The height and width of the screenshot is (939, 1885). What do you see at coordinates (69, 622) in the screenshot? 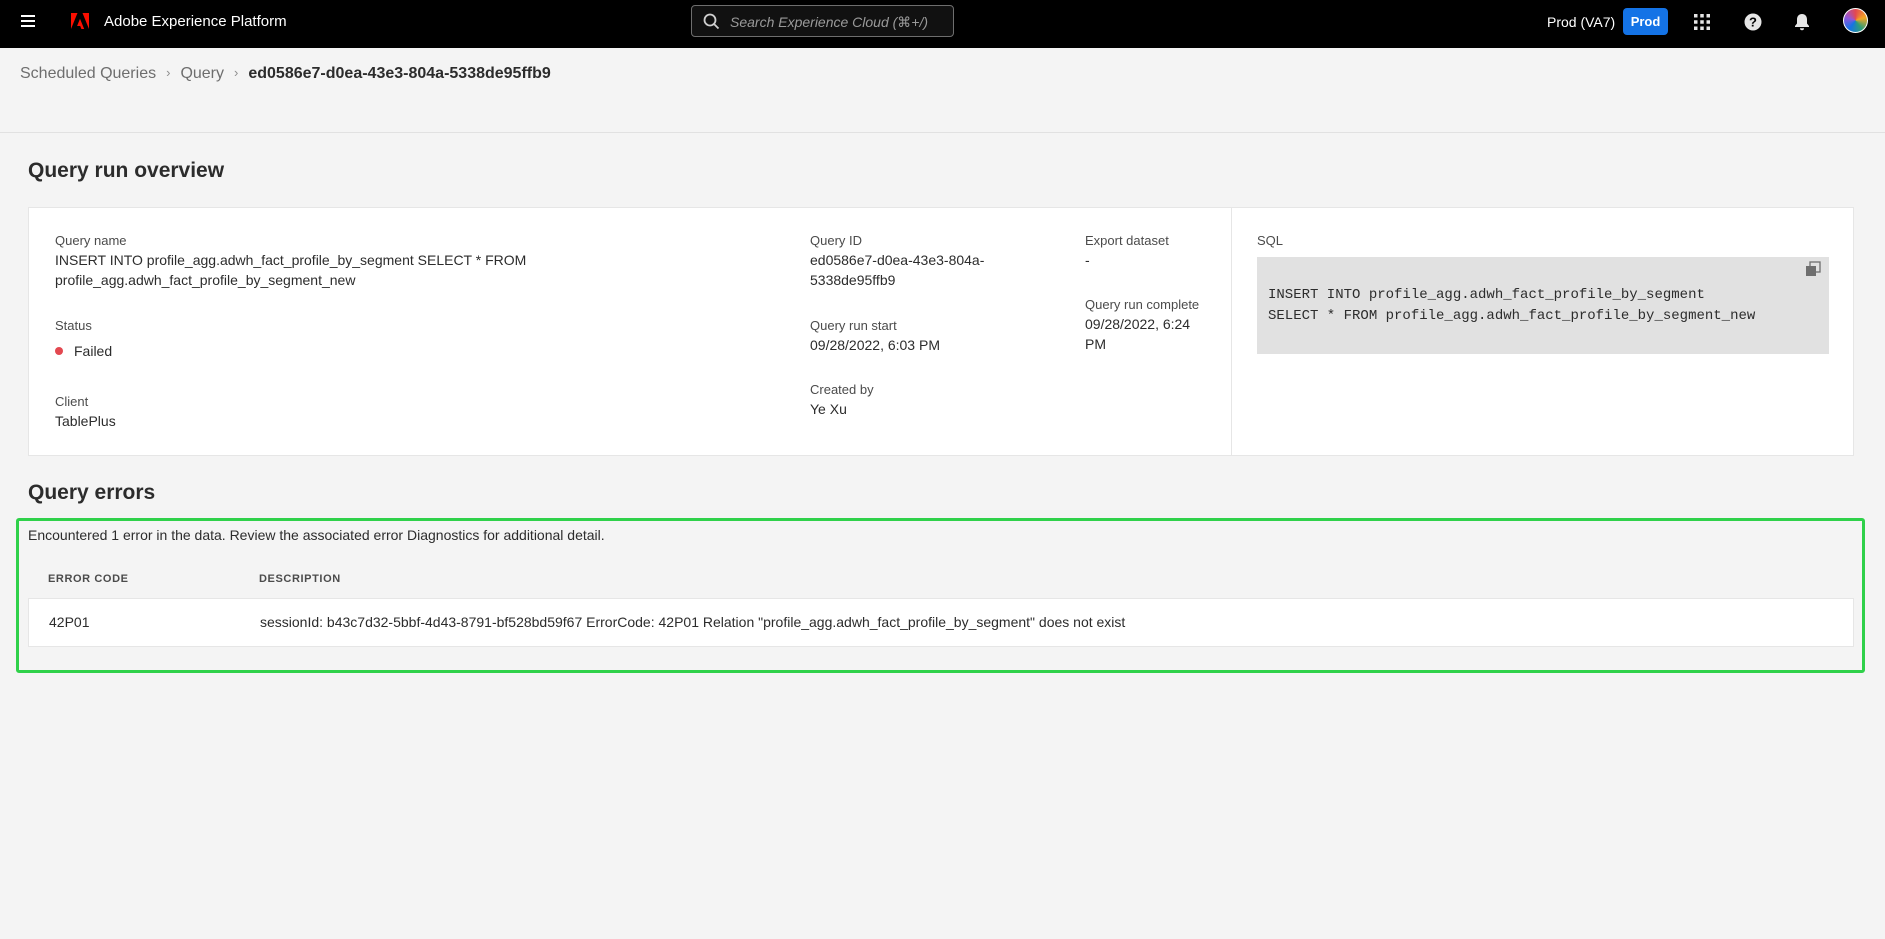
I see `error-code-cell: 42P01` at bounding box center [69, 622].